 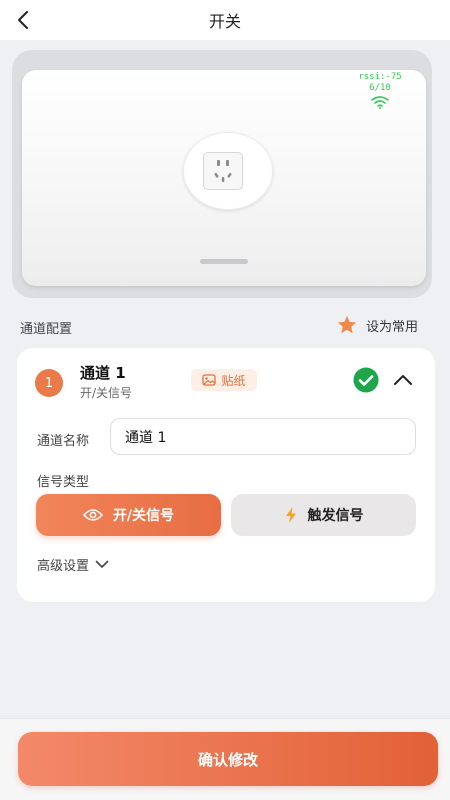 What do you see at coordinates (63, 482) in the screenshot?
I see `signal-type-label: 信号类型` at bounding box center [63, 482].